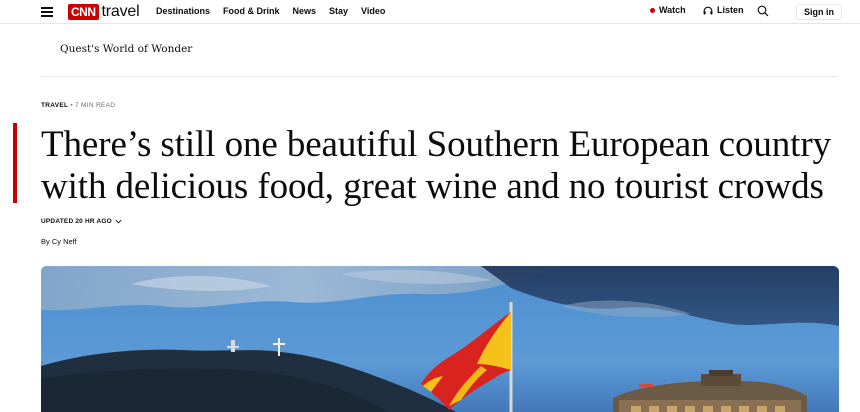  I want to click on updated-label: UPDATED 20 HR AGO, so click(76, 221).